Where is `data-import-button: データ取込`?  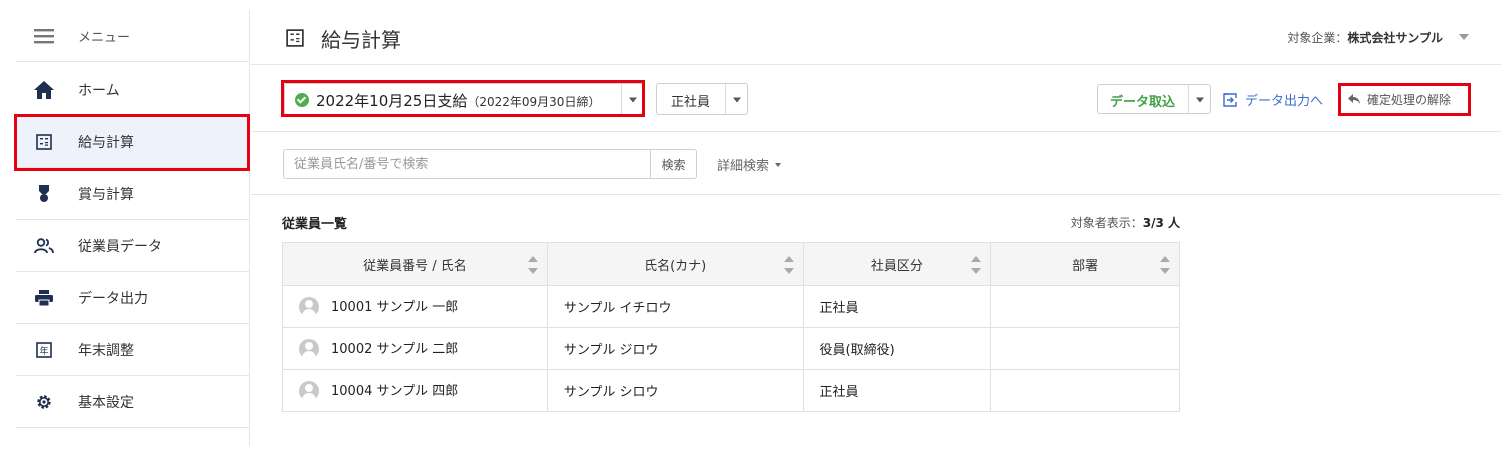 data-import-button: データ取込 is located at coordinates (1154, 99).